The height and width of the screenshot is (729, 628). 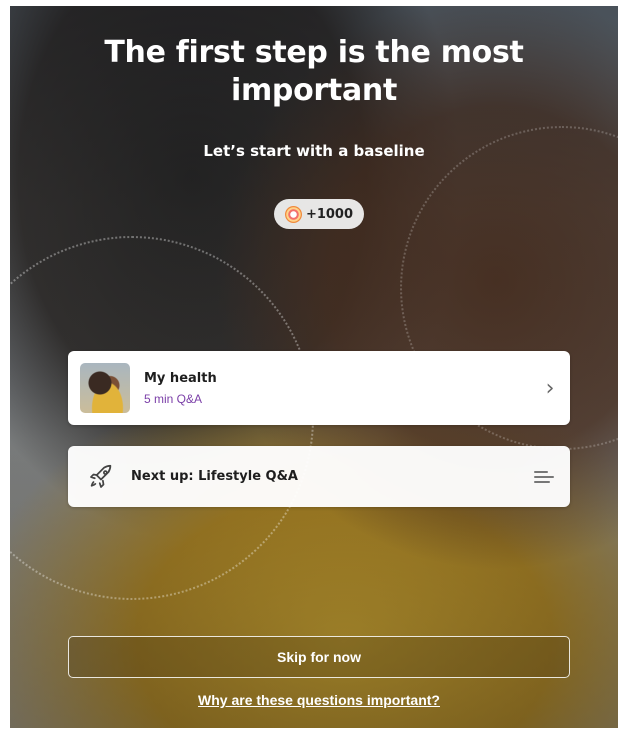 What do you see at coordinates (293, 214) in the screenshot?
I see `reward-coin-icon` at bounding box center [293, 214].